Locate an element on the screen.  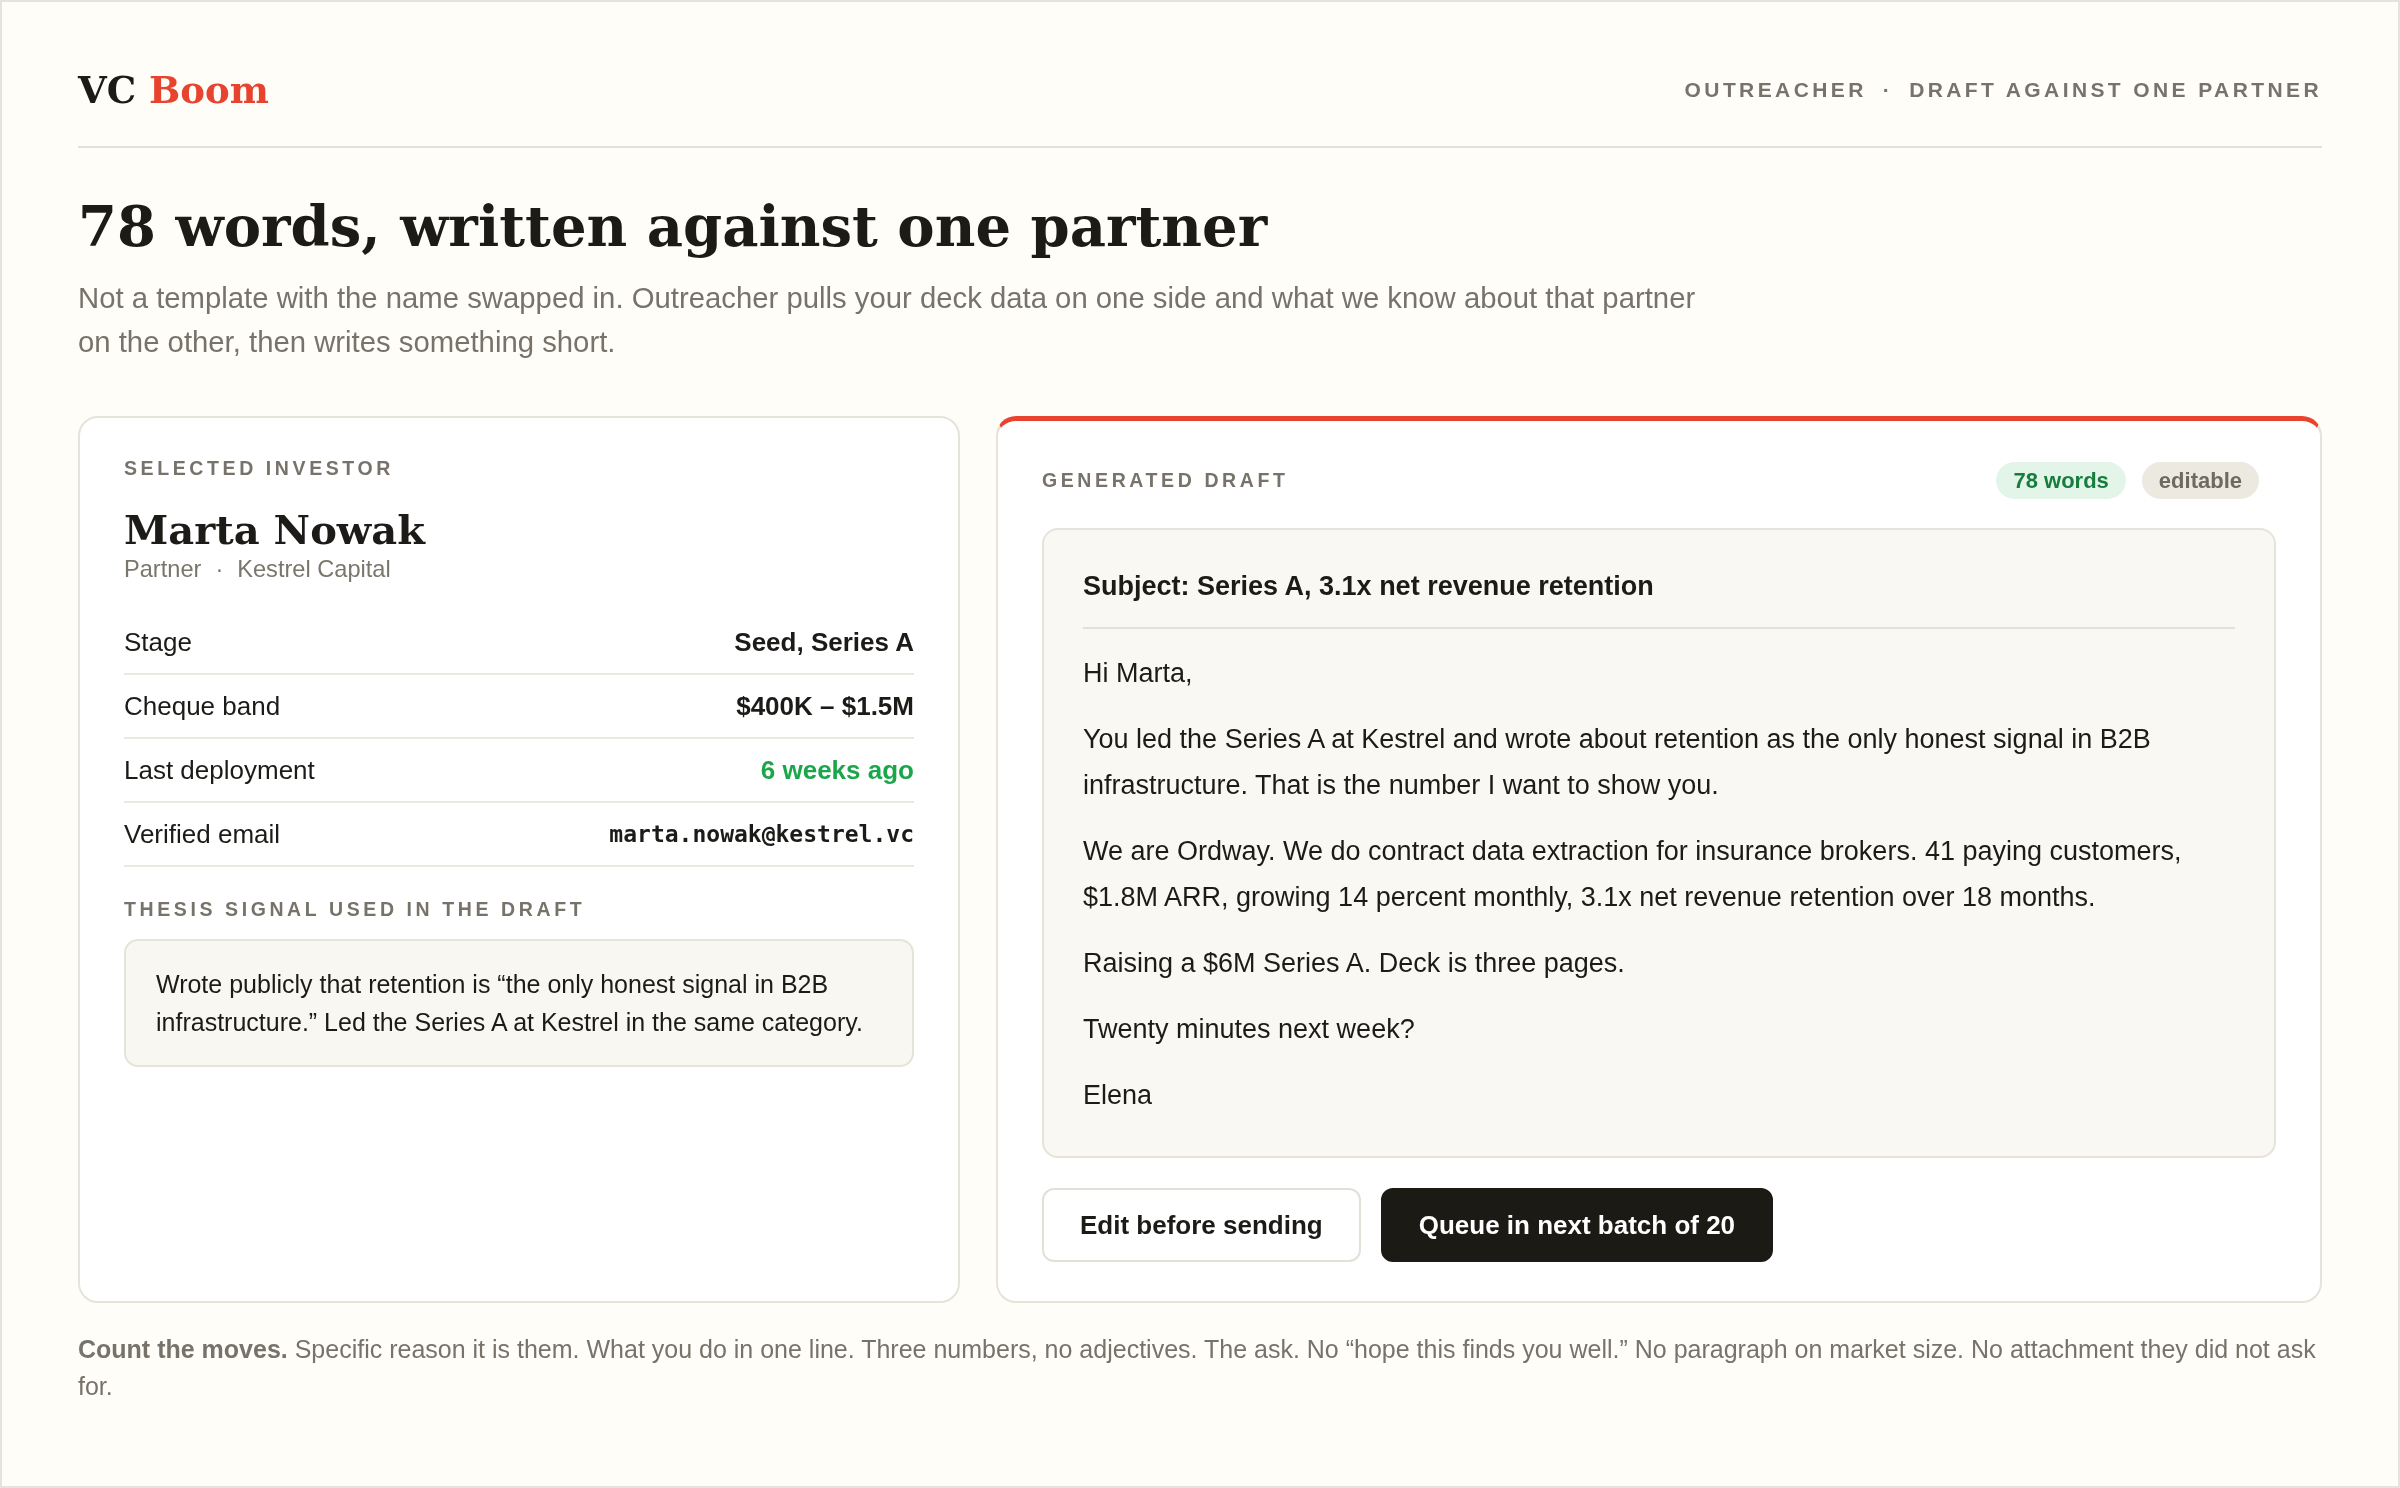
status-badge: editable is located at coordinates (2200, 480).